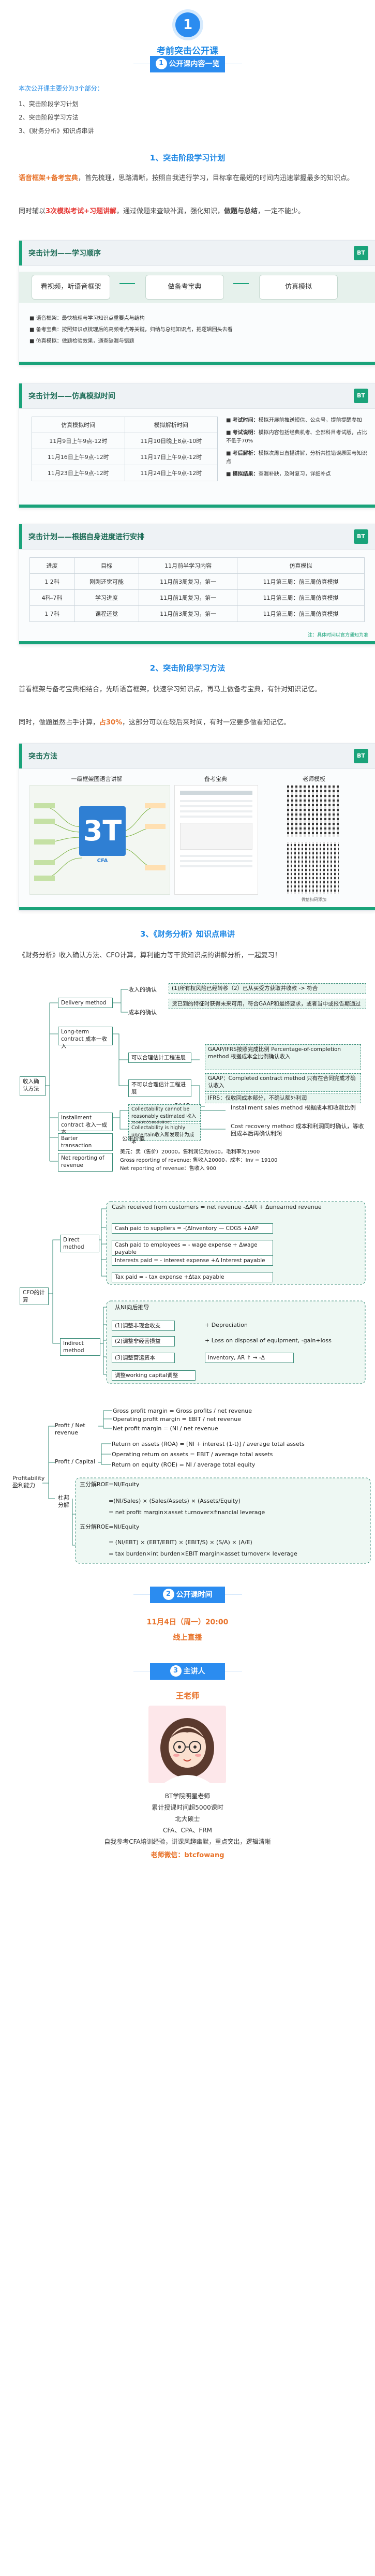 The height and width of the screenshot is (2576, 375). Describe the element at coordinates (296, 458) in the screenshot. I see `exam-note: ■ 考后解析：模拟次周日直播讲解，分析共性错误原因与知识点` at that location.